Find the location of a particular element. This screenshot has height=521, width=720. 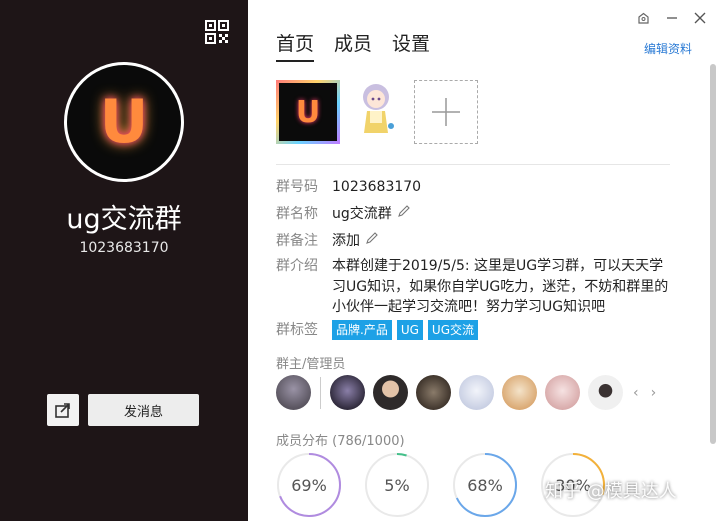

group-photo is located at coordinates (376, 112).